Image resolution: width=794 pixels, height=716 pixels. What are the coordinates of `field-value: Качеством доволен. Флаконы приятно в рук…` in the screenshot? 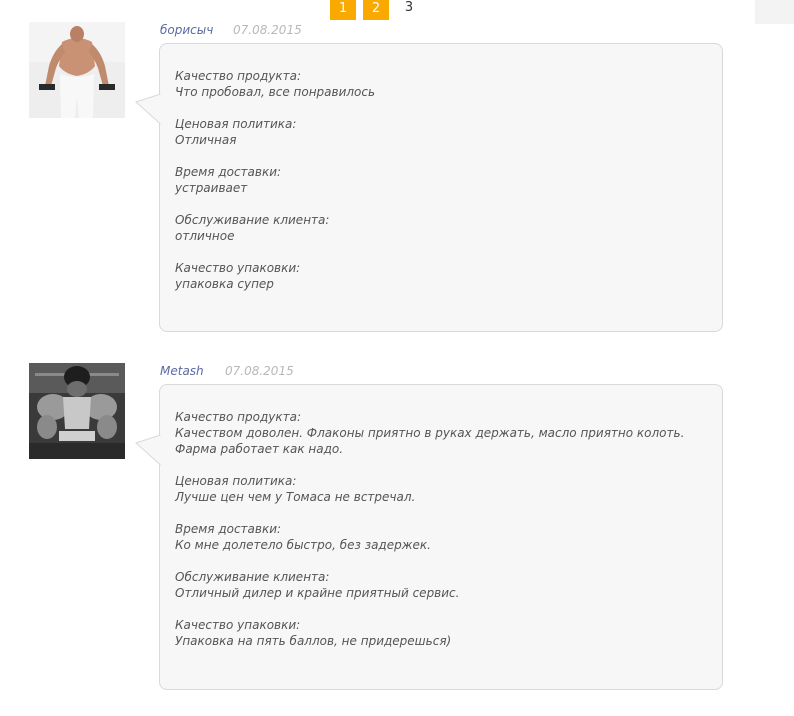 It's located at (430, 441).